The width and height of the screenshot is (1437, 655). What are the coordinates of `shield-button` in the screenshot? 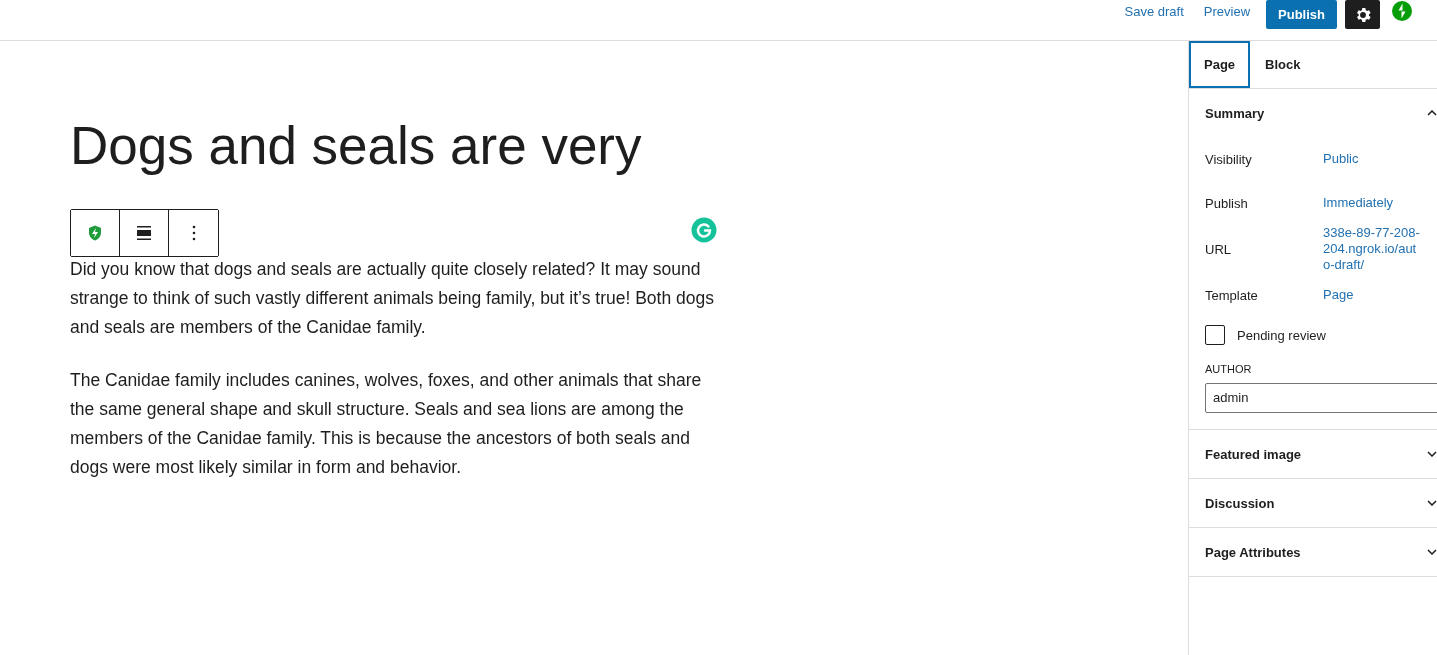 It's located at (95, 233).